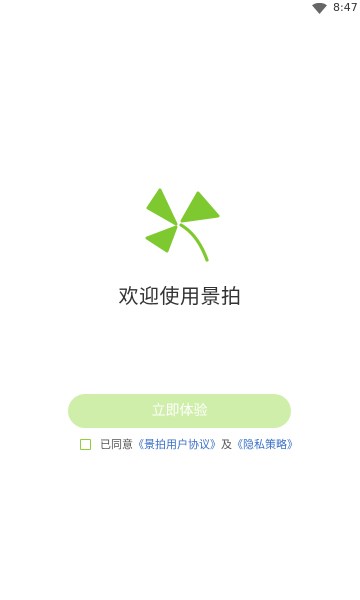 The width and height of the screenshot is (360, 600). What do you see at coordinates (265, 444) in the screenshot?
I see `privacy-policy-link: 《隐私策略》` at bounding box center [265, 444].